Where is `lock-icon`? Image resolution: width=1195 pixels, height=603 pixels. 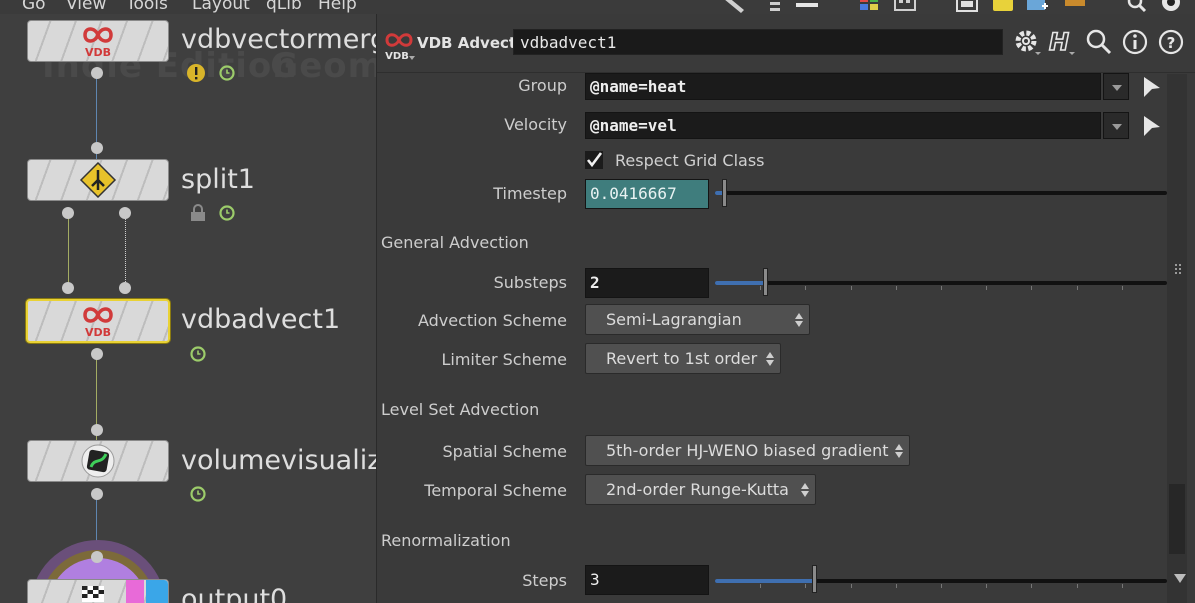 lock-icon is located at coordinates (198, 213).